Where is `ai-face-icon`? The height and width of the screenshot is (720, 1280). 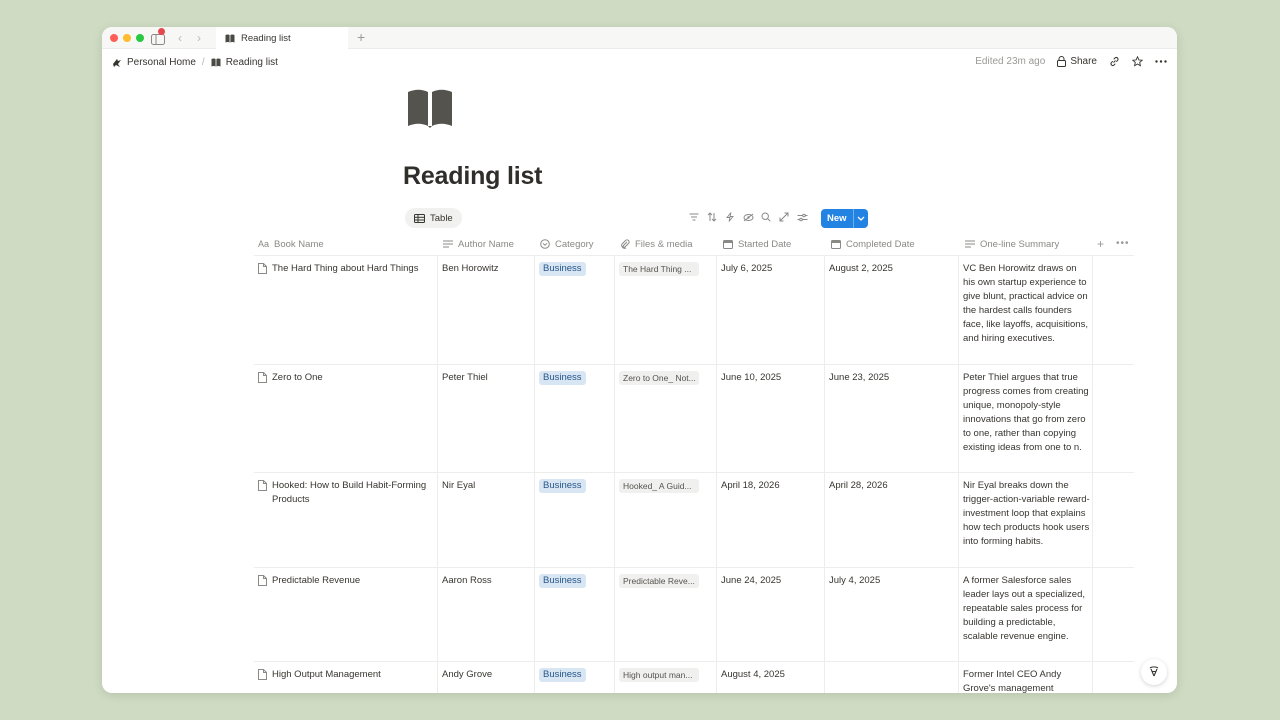
ai-face-icon is located at coordinates (1154, 672).